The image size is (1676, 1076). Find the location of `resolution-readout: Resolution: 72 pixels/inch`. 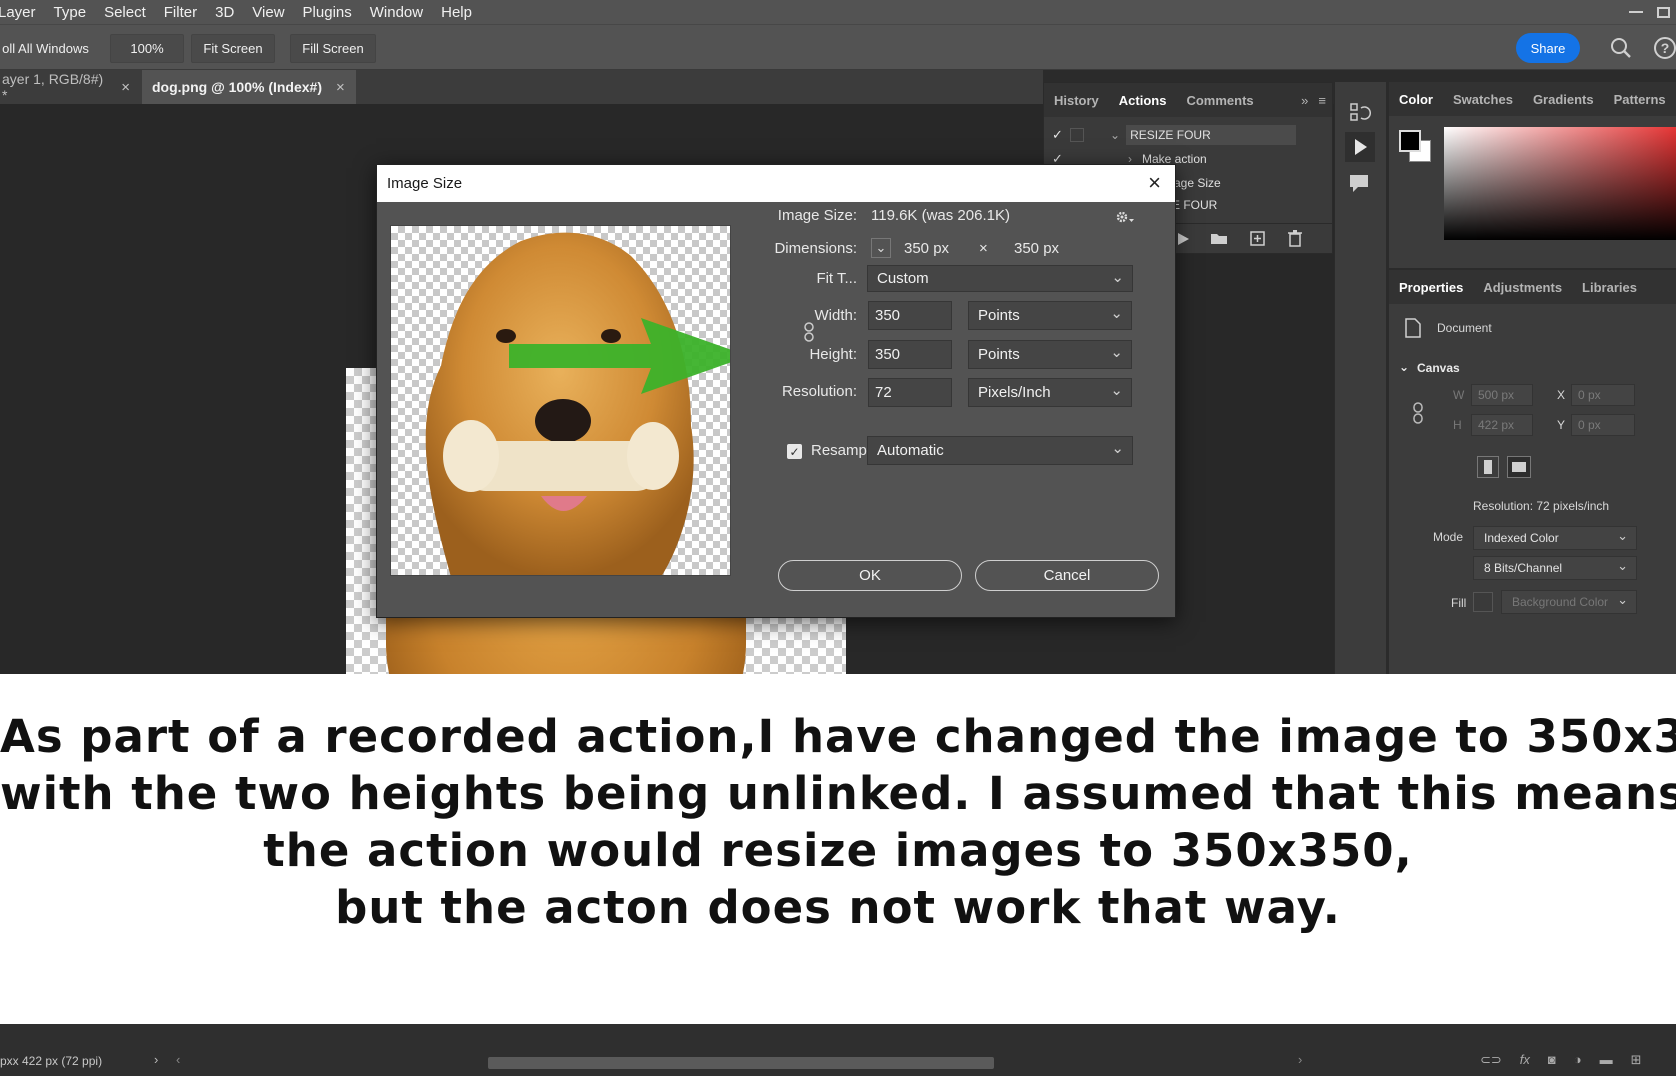

resolution-readout: Resolution: 72 pixels/inch is located at coordinates (1541, 506).